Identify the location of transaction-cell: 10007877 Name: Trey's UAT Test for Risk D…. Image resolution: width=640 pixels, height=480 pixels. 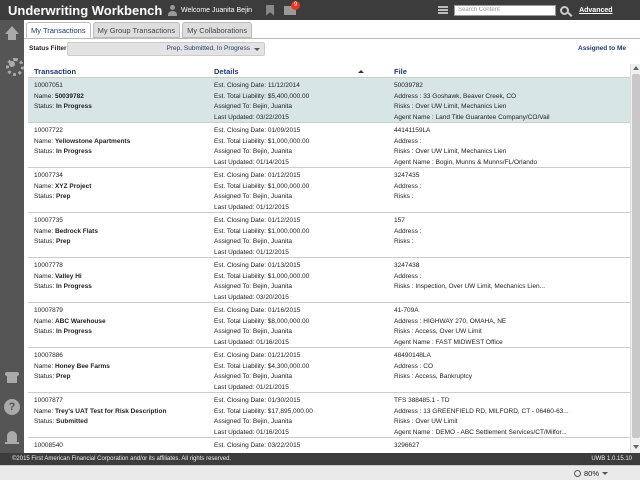
(122, 412).